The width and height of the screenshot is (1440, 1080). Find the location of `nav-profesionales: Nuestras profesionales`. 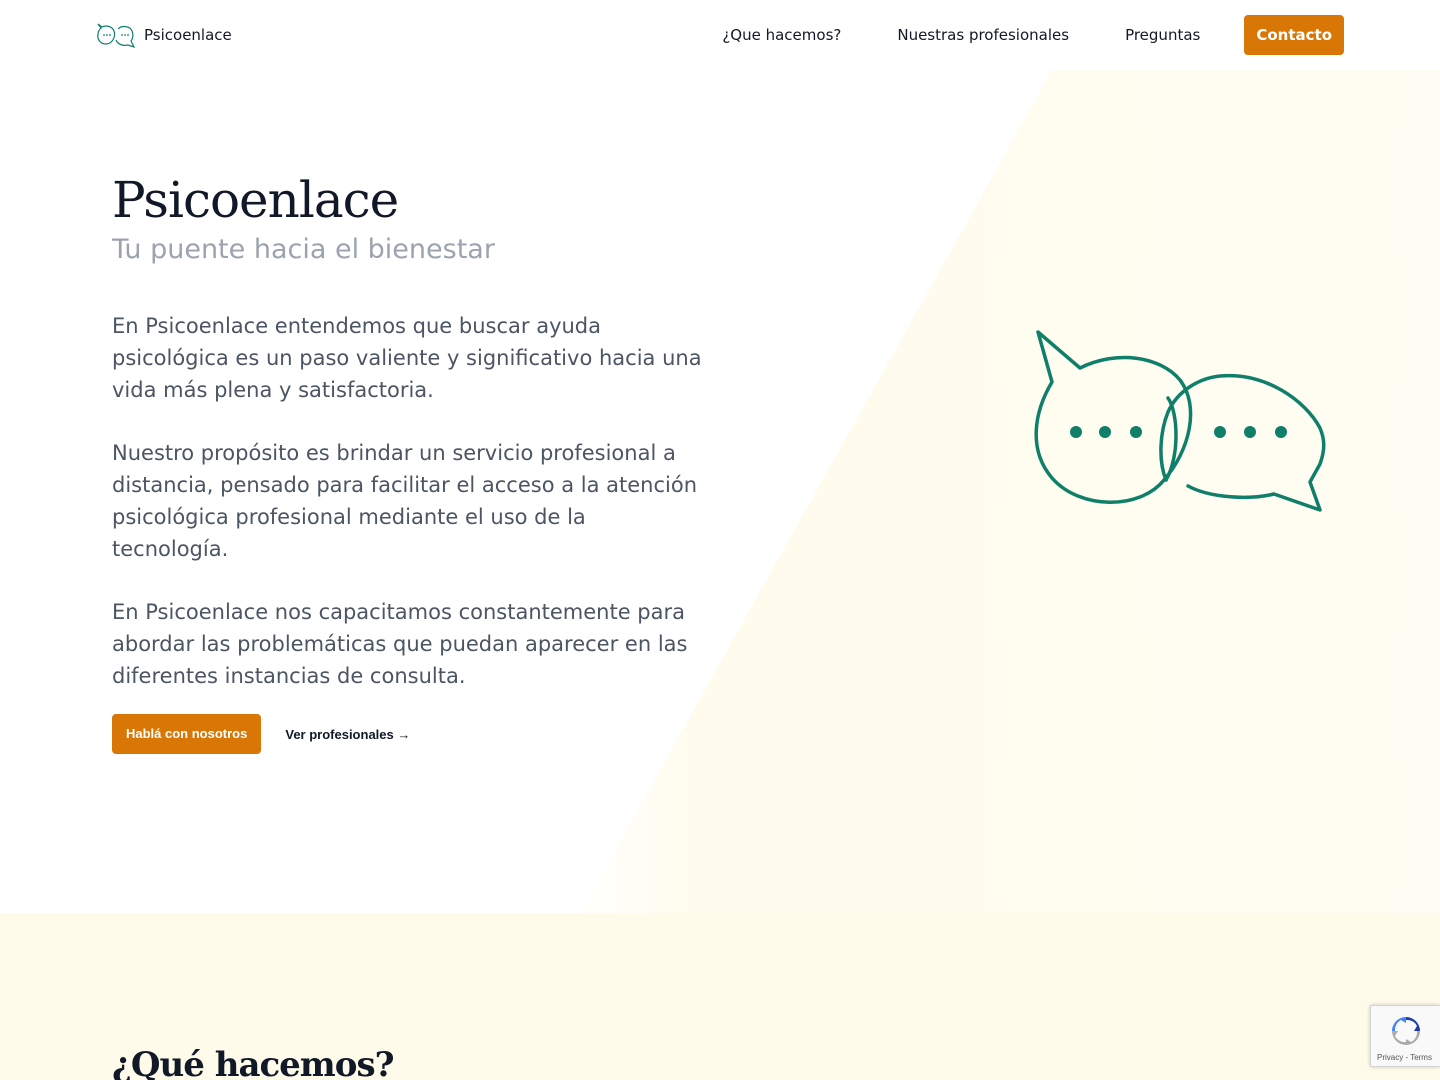

nav-profesionales: Nuestras profesionales is located at coordinates (983, 35).